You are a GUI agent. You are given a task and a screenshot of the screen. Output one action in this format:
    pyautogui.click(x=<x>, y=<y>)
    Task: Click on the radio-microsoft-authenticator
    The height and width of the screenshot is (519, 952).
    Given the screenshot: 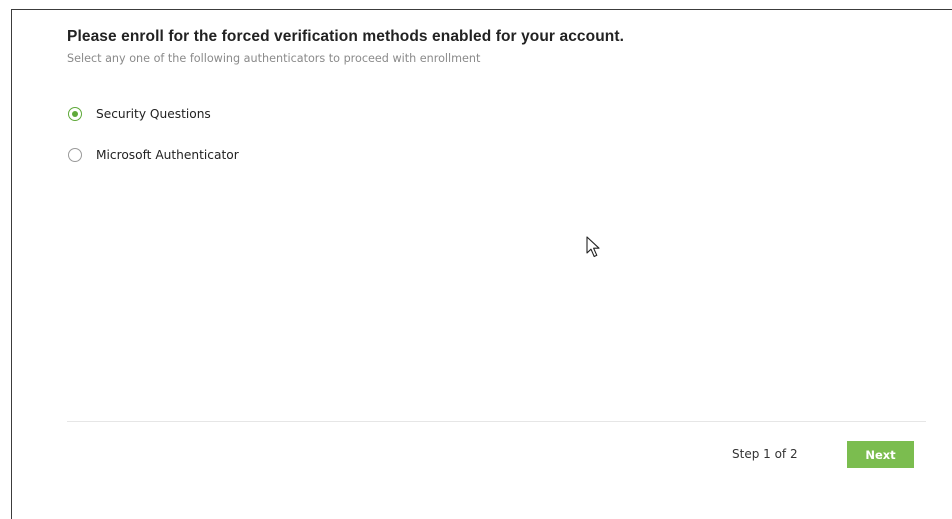 What is the action you would take?
    pyautogui.click(x=75, y=155)
    